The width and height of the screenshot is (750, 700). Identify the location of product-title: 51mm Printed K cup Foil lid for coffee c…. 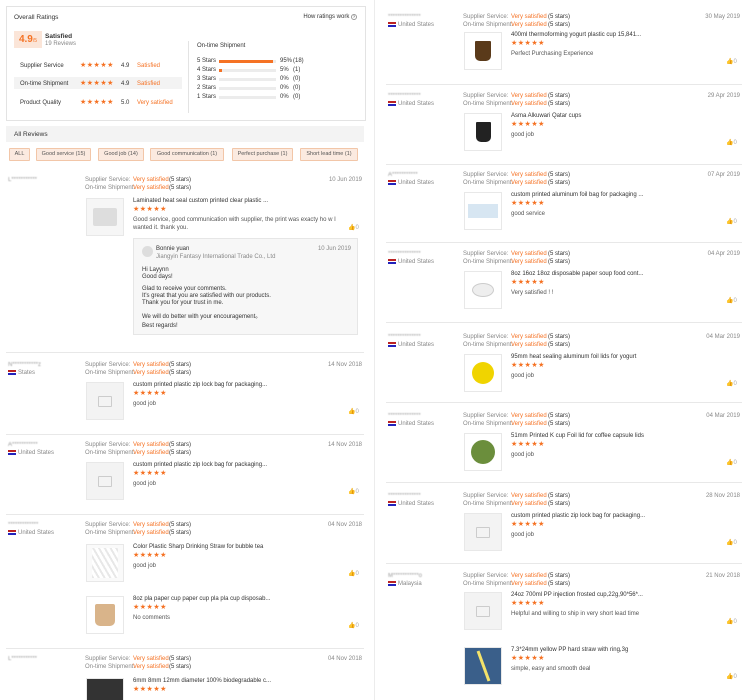
(577, 436).